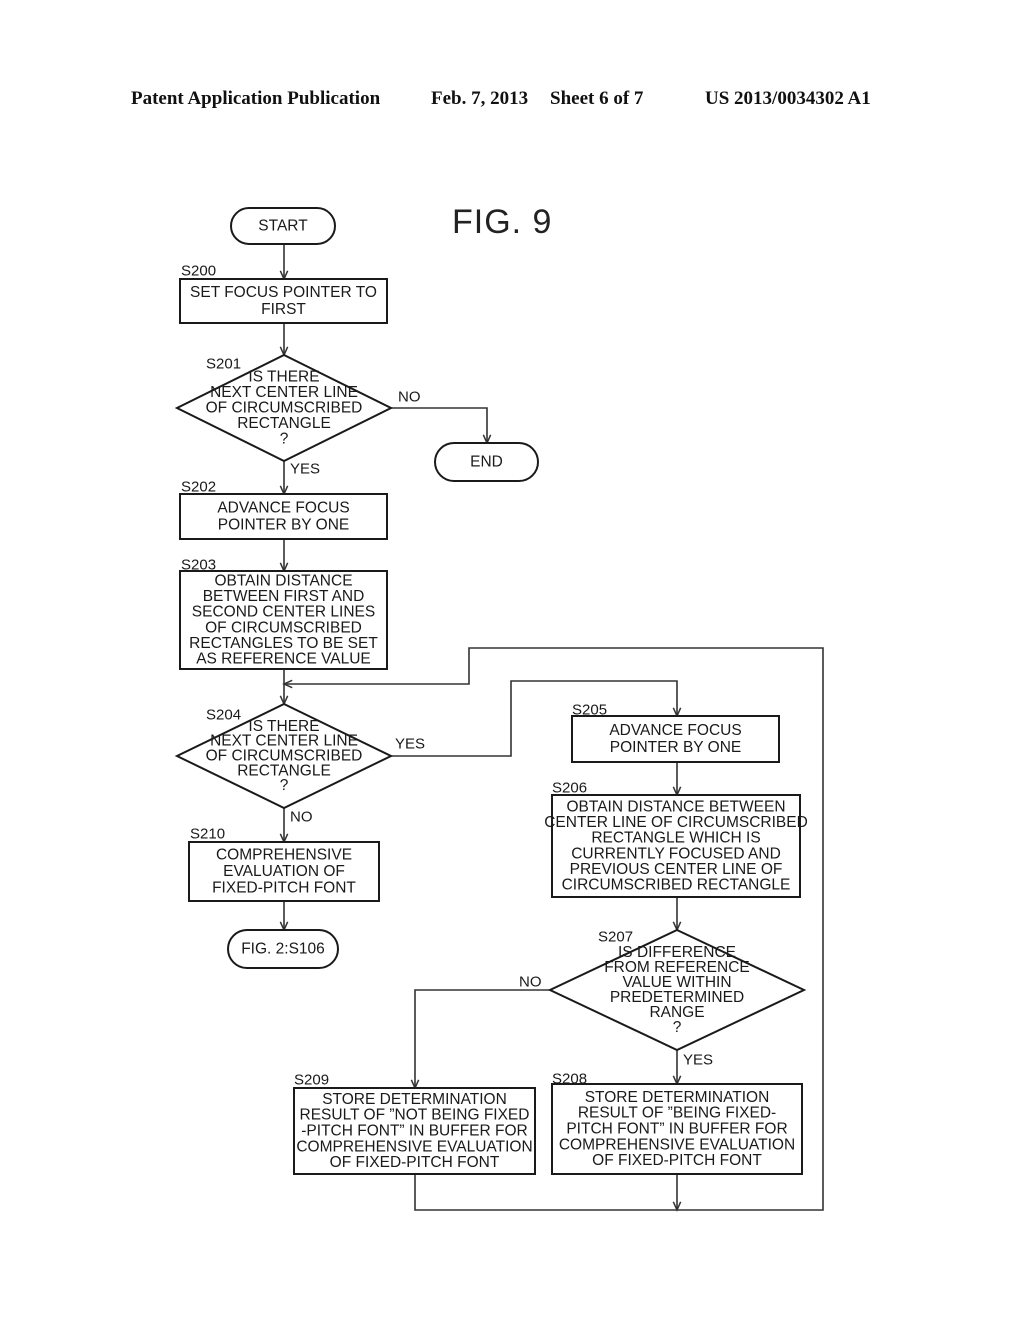 Image resolution: width=1024 pixels, height=1320 pixels. What do you see at coordinates (283, 643) in the screenshot?
I see `s203-line: RECTANGLES TO BE SET` at bounding box center [283, 643].